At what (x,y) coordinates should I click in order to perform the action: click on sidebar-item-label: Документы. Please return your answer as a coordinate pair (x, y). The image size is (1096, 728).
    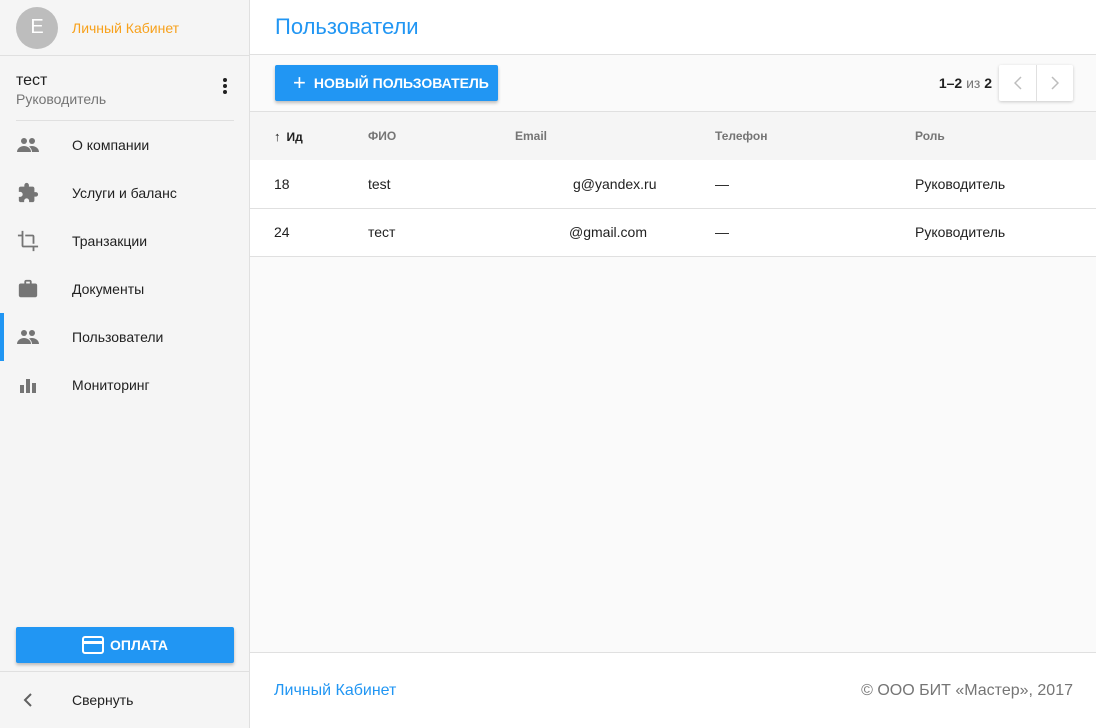
    Looking at the image, I should click on (108, 289).